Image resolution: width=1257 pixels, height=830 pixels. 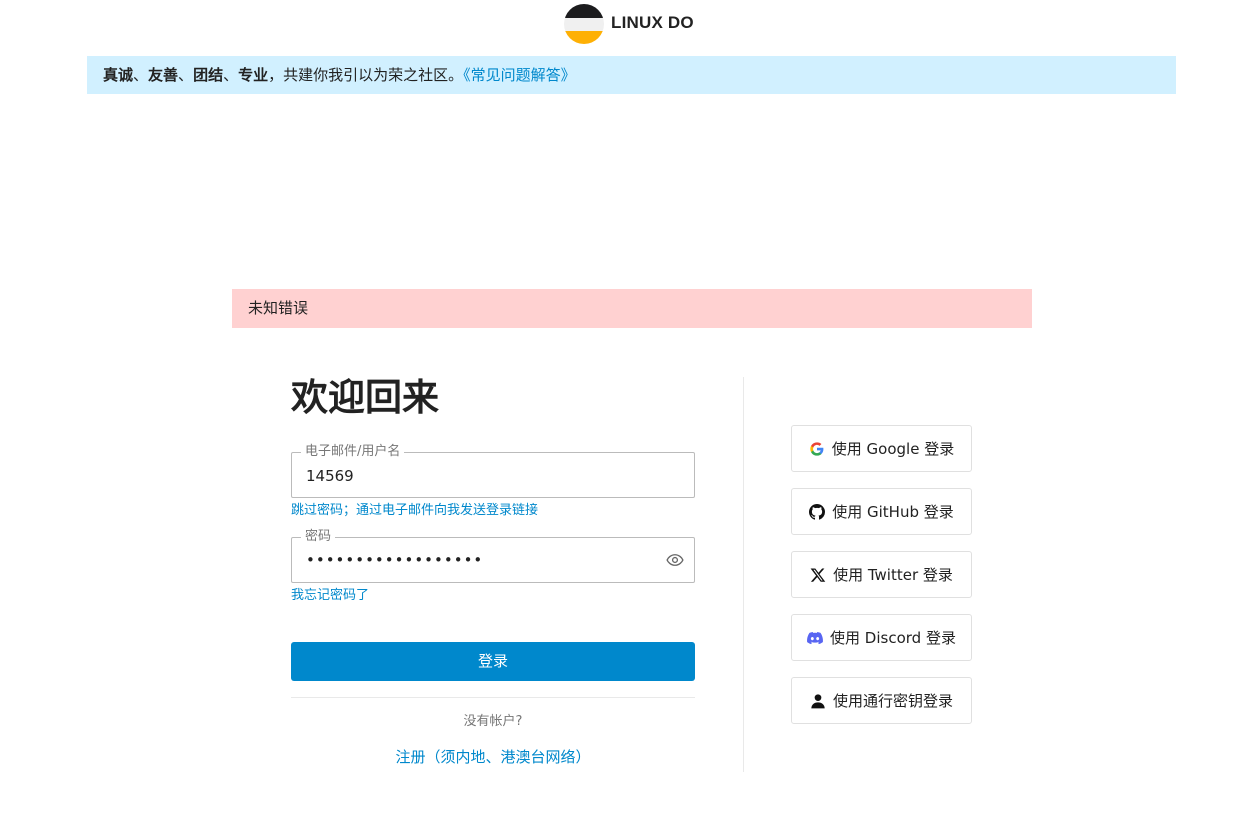 I want to click on username-field: 电子邮件/用户名 14569, so click(x=493, y=471).